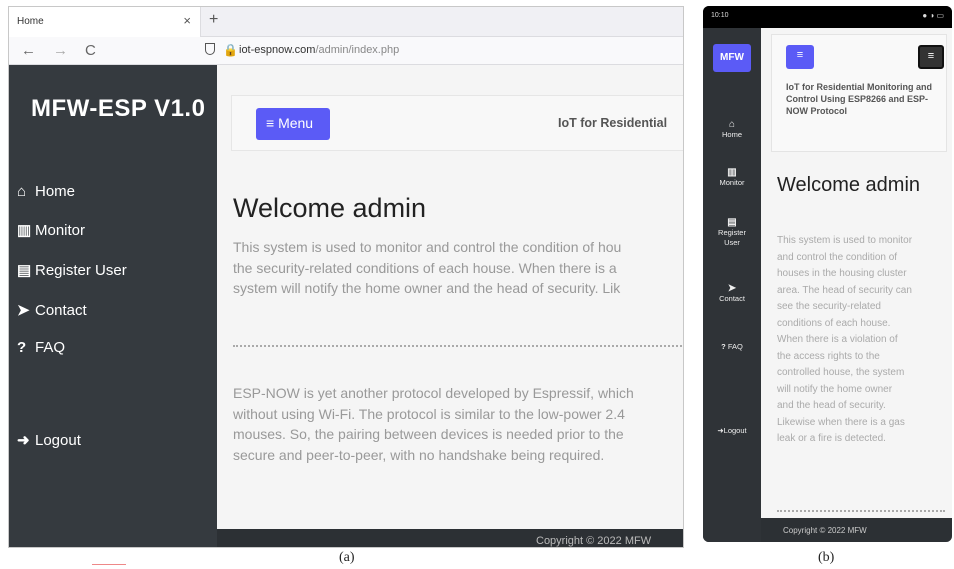  I want to click on lock-icon: 🔒, so click(230, 50).